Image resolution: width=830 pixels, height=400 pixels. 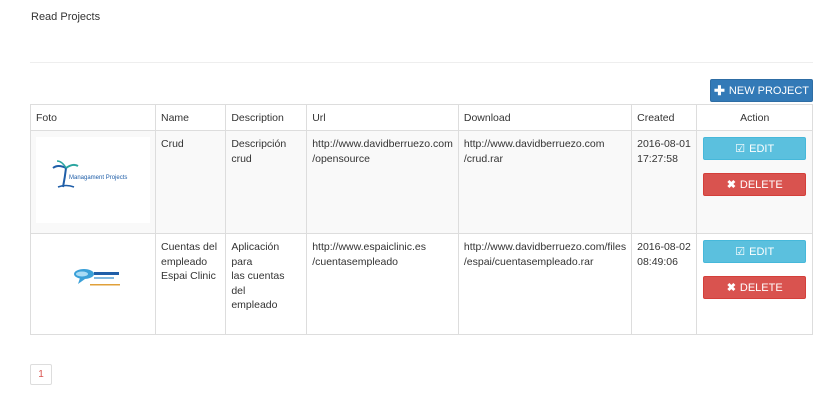 I want to click on description-cell: Aplicación para las cuentas del empleado, so click(x=266, y=284).